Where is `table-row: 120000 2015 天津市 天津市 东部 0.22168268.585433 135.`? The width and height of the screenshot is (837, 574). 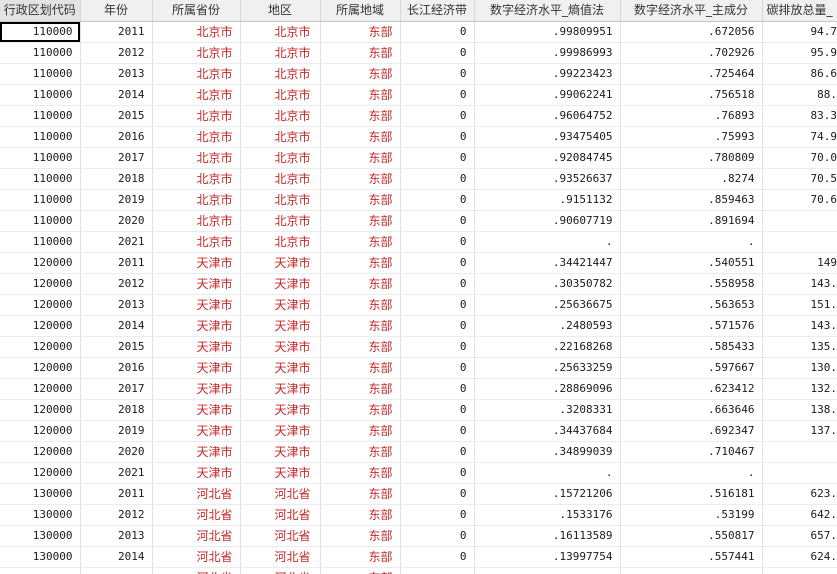 table-row: 120000 2015 天津市 天津市 东部 0.22168268.585433 135. is located at coordinates (418, 347).